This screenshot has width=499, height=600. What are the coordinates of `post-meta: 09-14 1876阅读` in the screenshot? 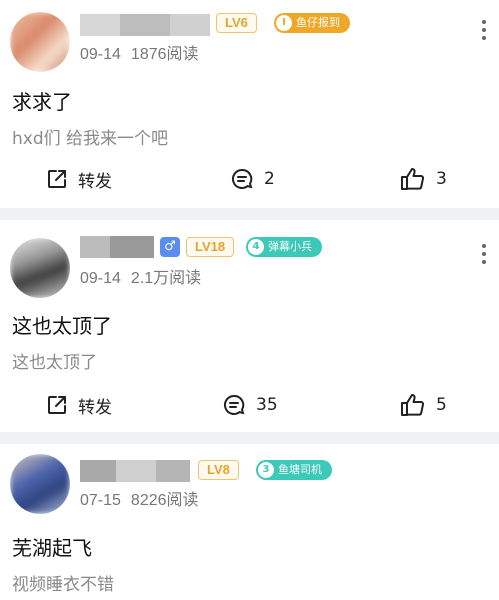 It's located at (139, 52).